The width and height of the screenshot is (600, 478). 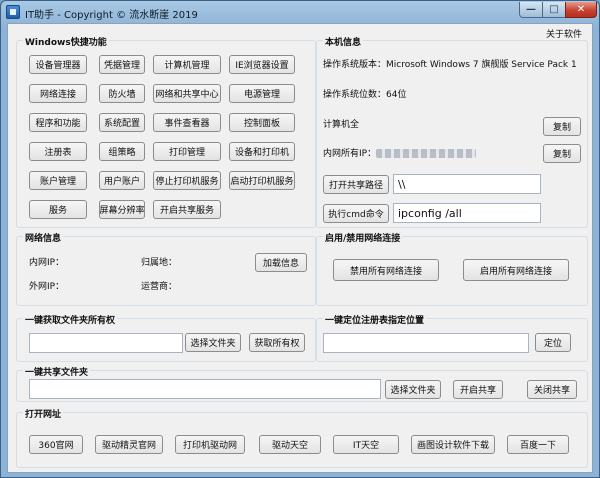 What do you see at coordinates (57, 371) in the screenshot?
I see `share-folder-title: 一键共享文件夹` at bounding box center [57, 371].